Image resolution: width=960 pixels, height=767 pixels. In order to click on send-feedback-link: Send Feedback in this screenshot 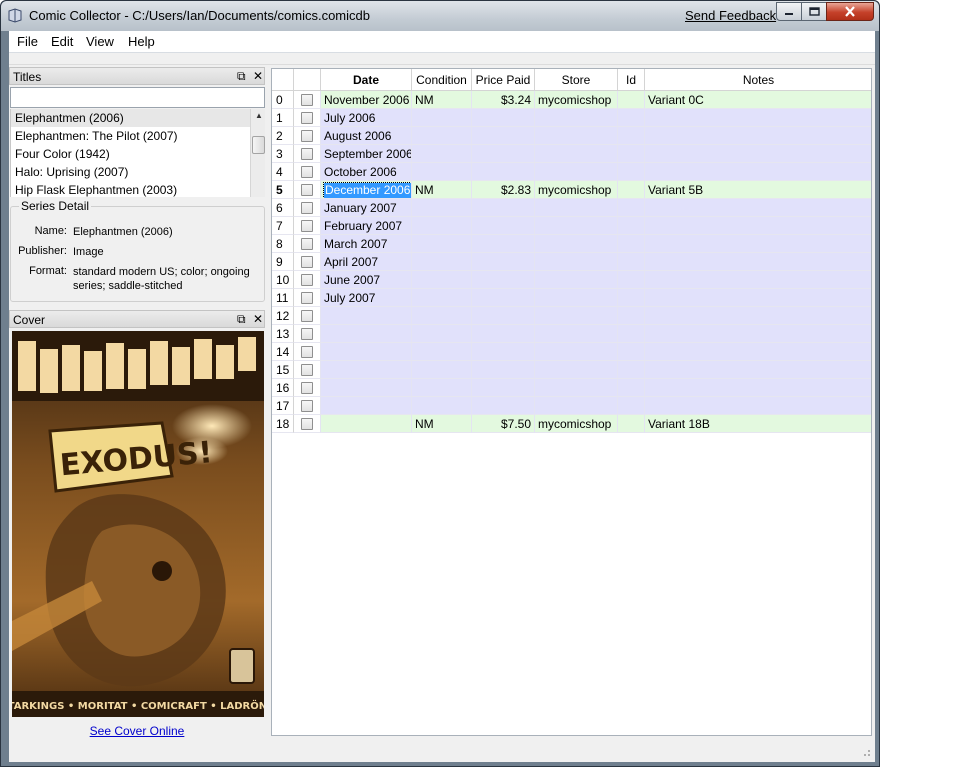, I will do `click(730, 15)`.